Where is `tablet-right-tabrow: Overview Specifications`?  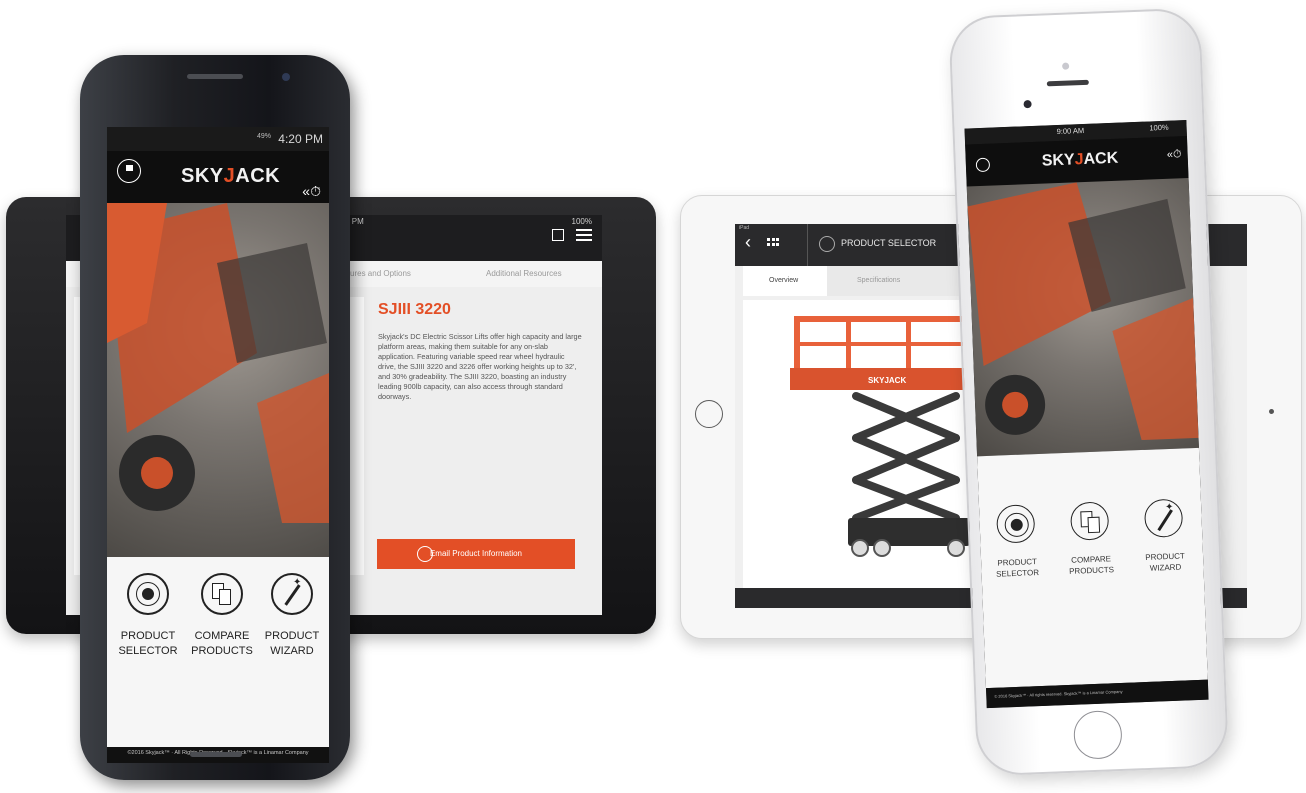
tablet-right-tabrow: Overview Specifications is located at coordinates (863, 281).